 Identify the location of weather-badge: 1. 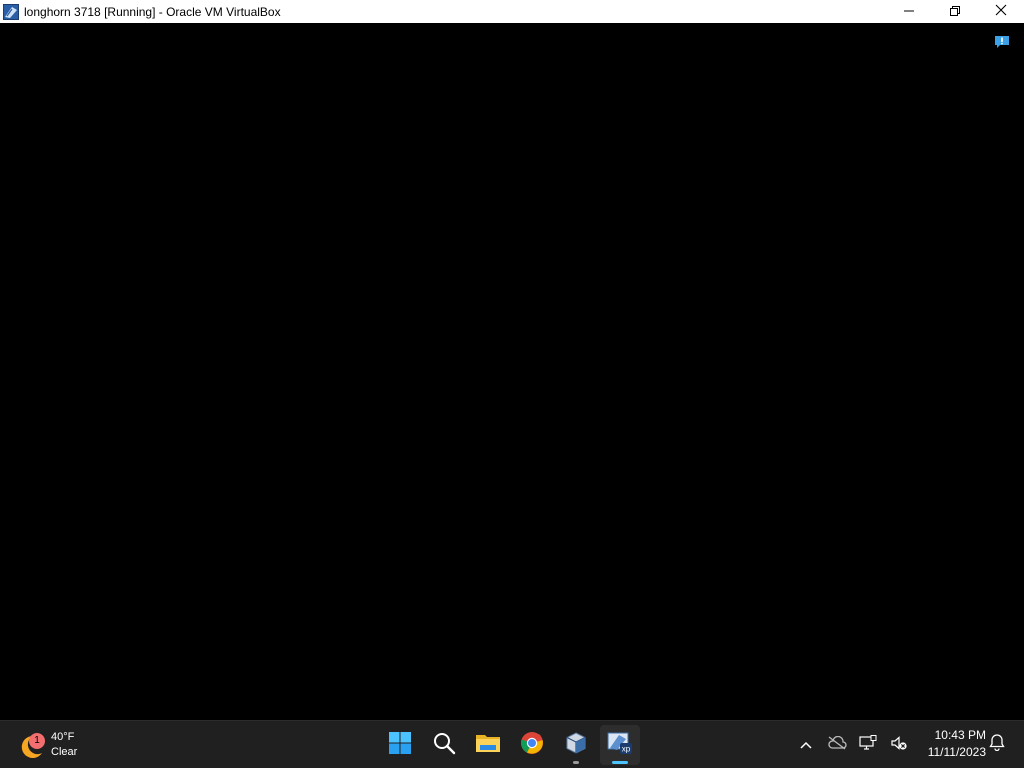
(37, 741).